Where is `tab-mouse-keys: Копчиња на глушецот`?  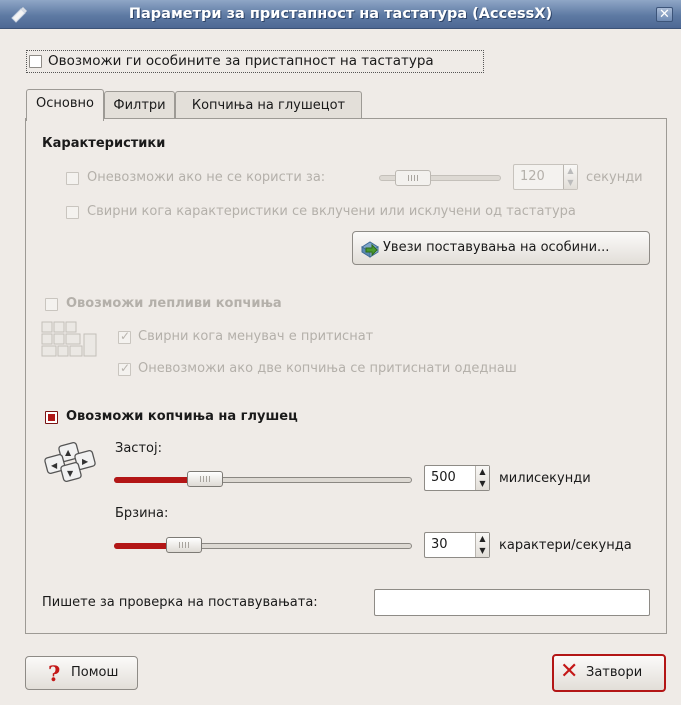
tab-mouse-keys: Копчиња на глушецот is located at coordinates (268, 105).